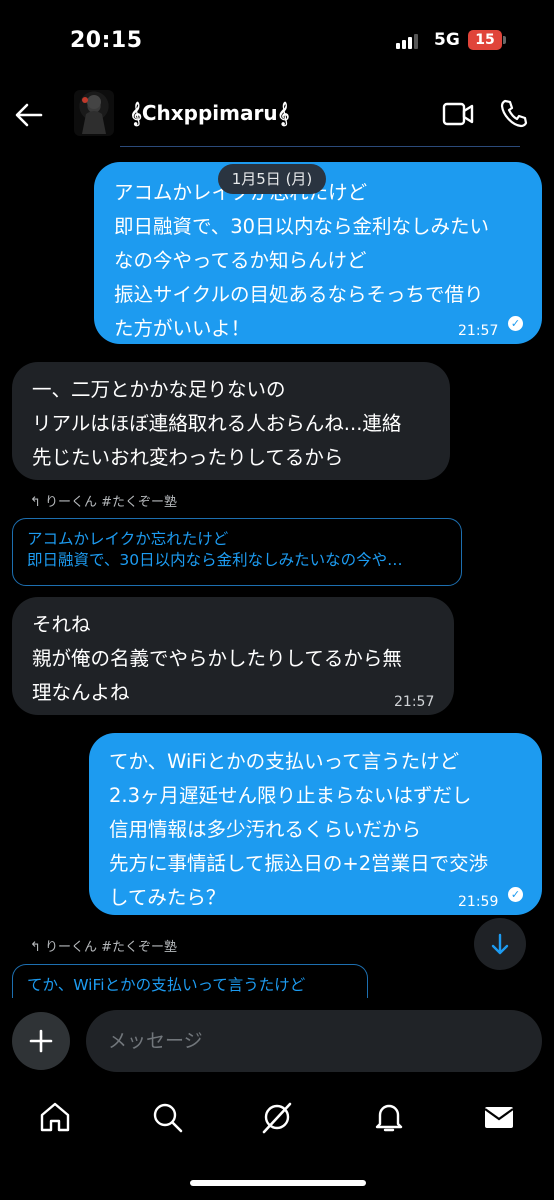  I want to click on attach-button, so click(41, 1041).